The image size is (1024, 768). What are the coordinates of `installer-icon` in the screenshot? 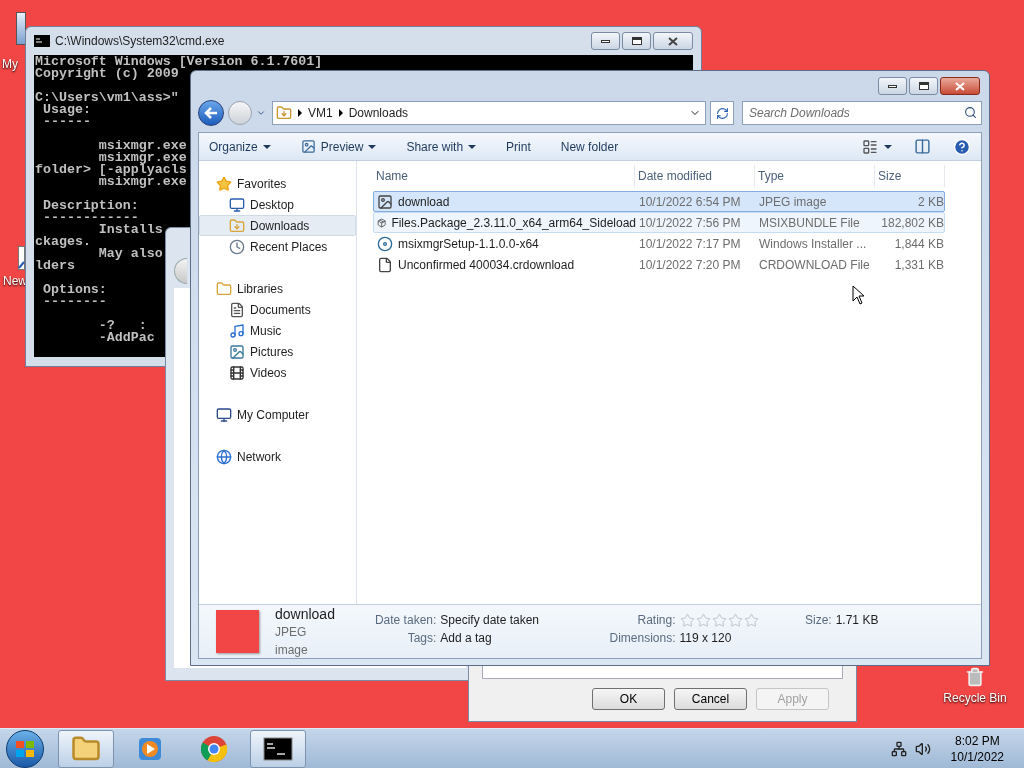 It's located at (385, 243).